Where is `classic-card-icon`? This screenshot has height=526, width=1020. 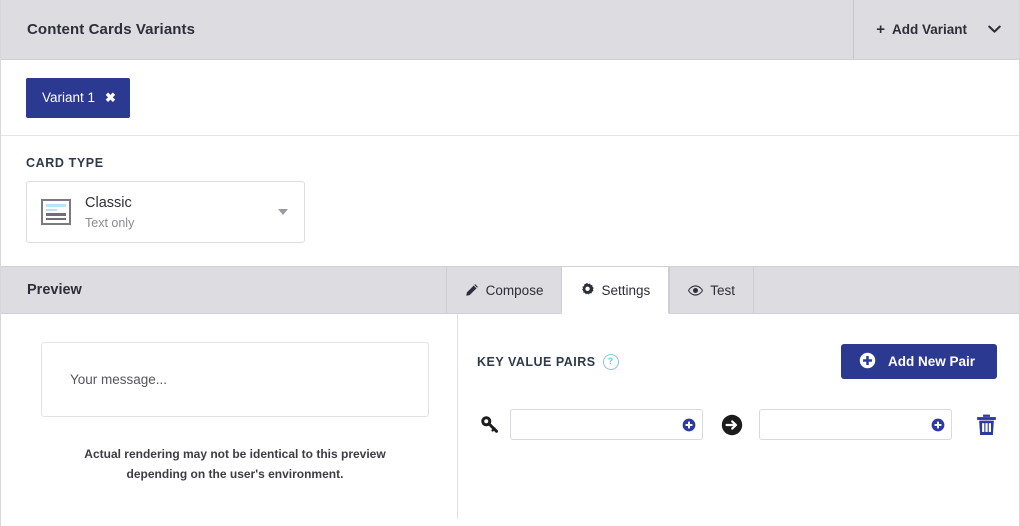 classic-card-icon is located at coordinates (56, 212).